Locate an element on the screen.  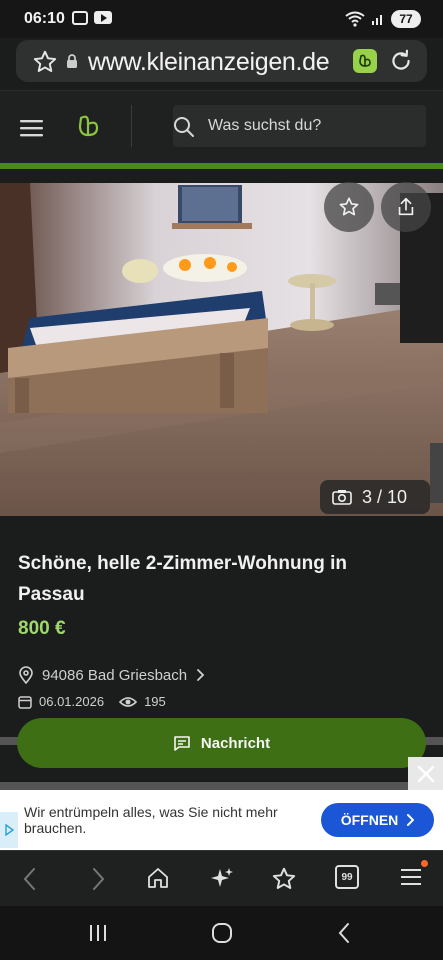
listing-price: 800 € is located at coordinates (42, 628).